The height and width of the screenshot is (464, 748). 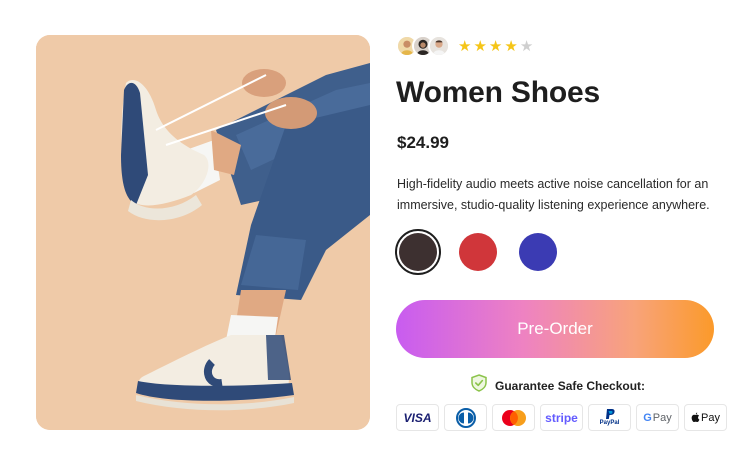 I want to click on rating-stars: ★ ★ ★ ★ ★, so click(x=496, y=45).